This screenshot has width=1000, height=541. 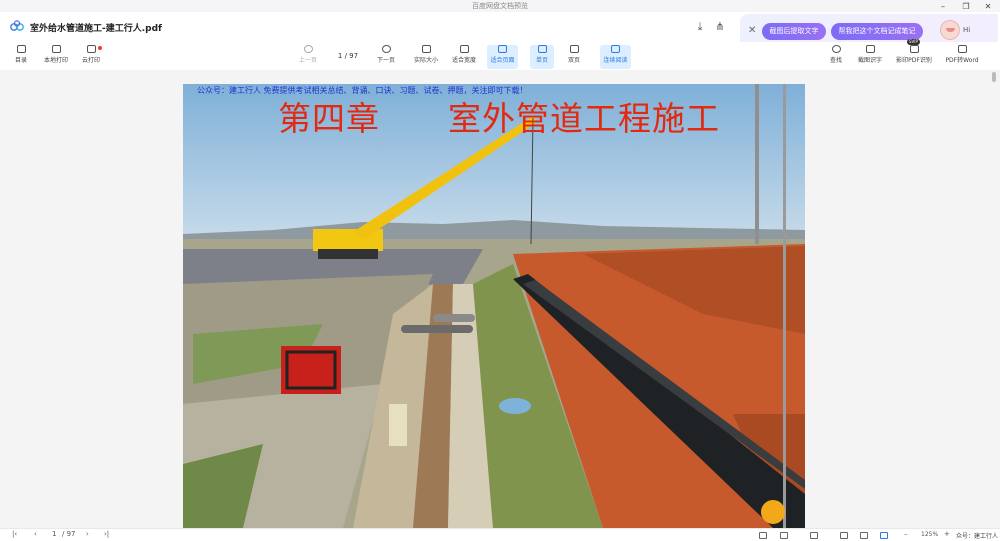 I want to click on cloud-print-button: 云打印, so click(x=91, y=57).